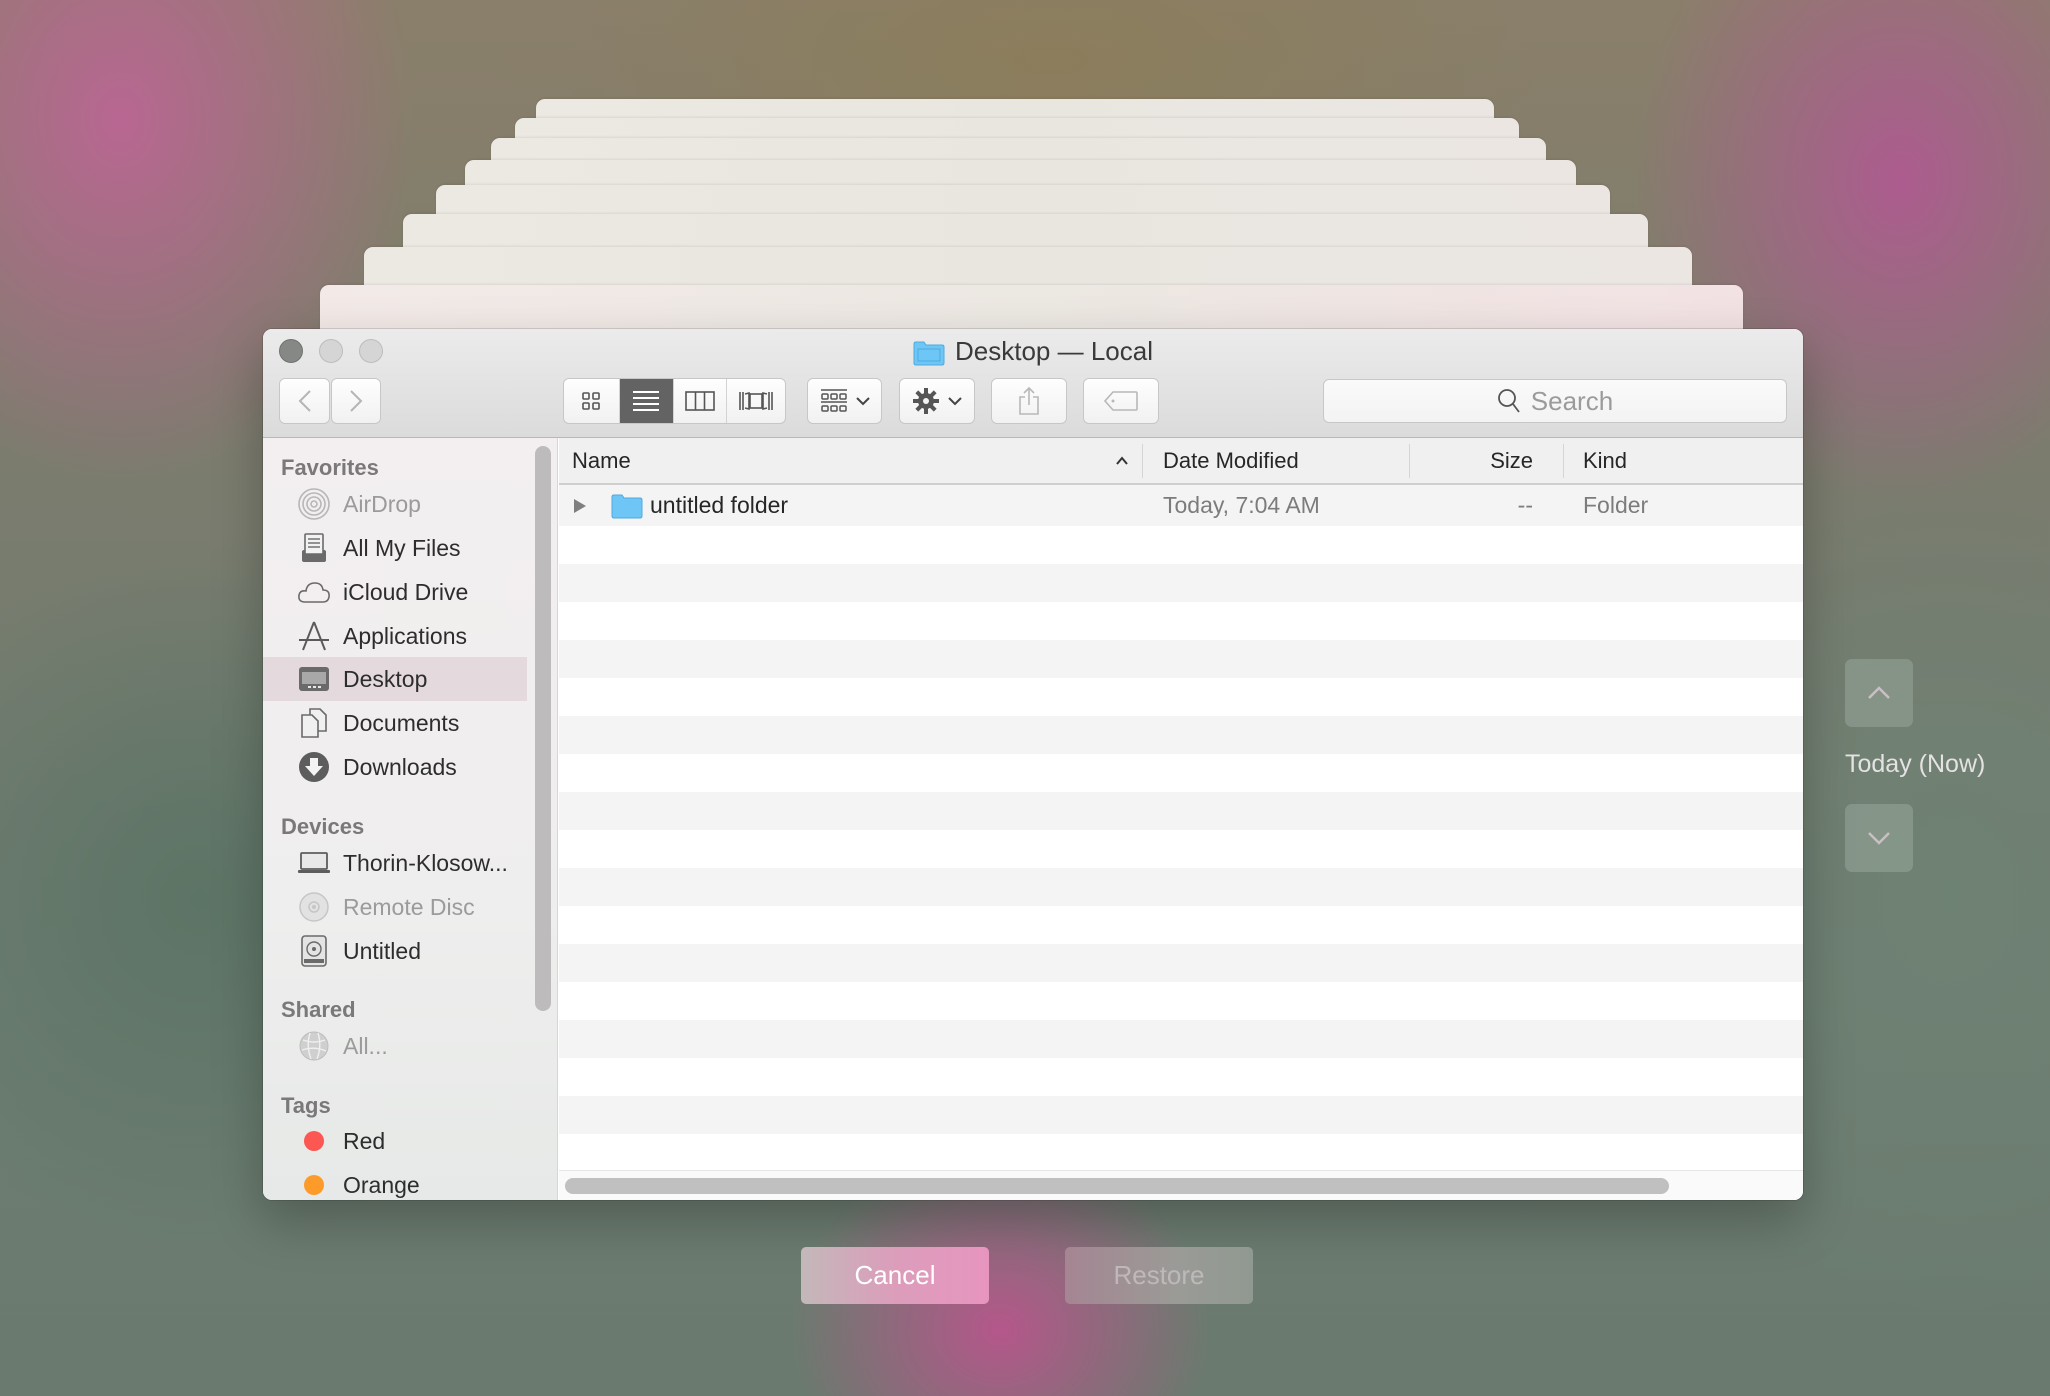 Image resolution: width=2050 pixels, height=1396 pixels. What do you see at coordinates (1159, 1275) in the screenshot?
I see `restore-button: Restore` at bounding box center [1159, 1275].